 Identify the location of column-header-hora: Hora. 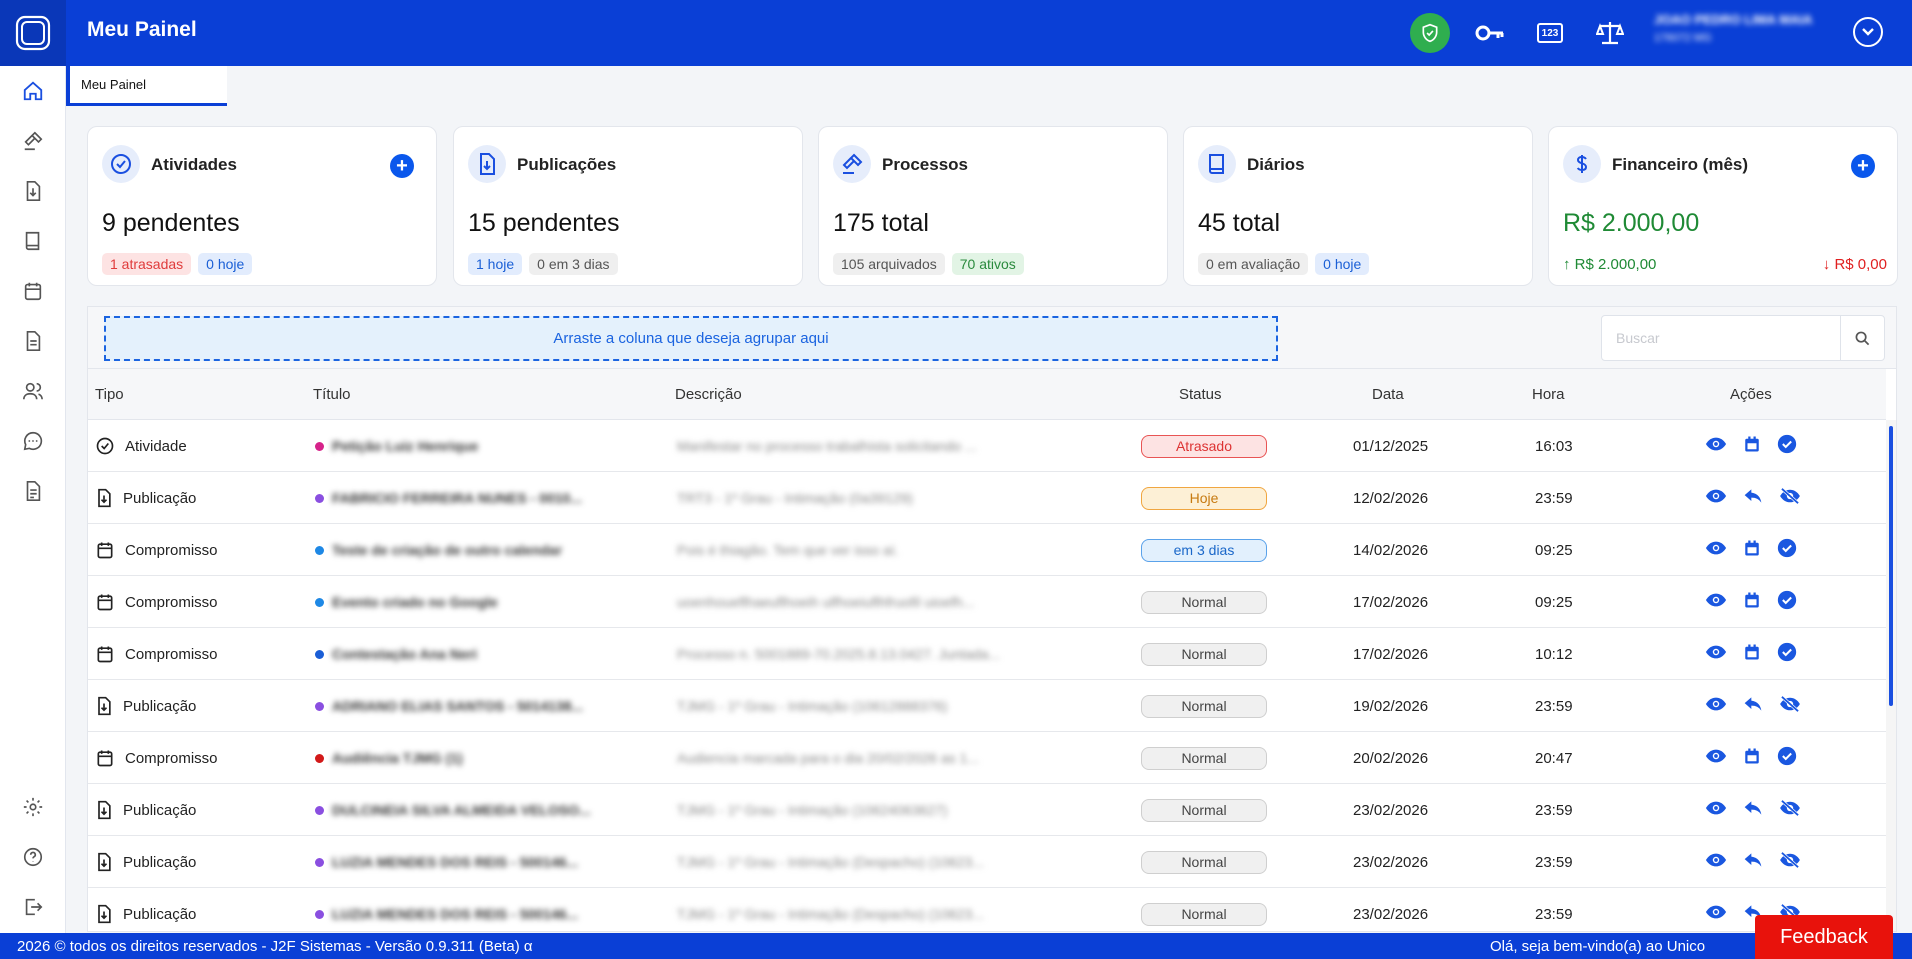
(1548, 394).